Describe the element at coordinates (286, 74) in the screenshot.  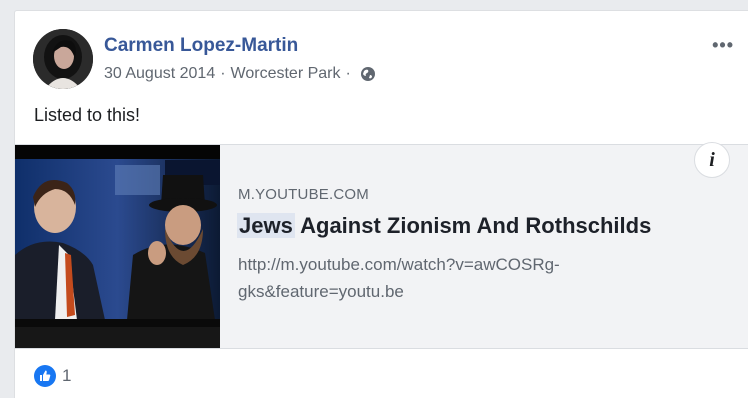
I see `post-location: Worcester Park` at that location.